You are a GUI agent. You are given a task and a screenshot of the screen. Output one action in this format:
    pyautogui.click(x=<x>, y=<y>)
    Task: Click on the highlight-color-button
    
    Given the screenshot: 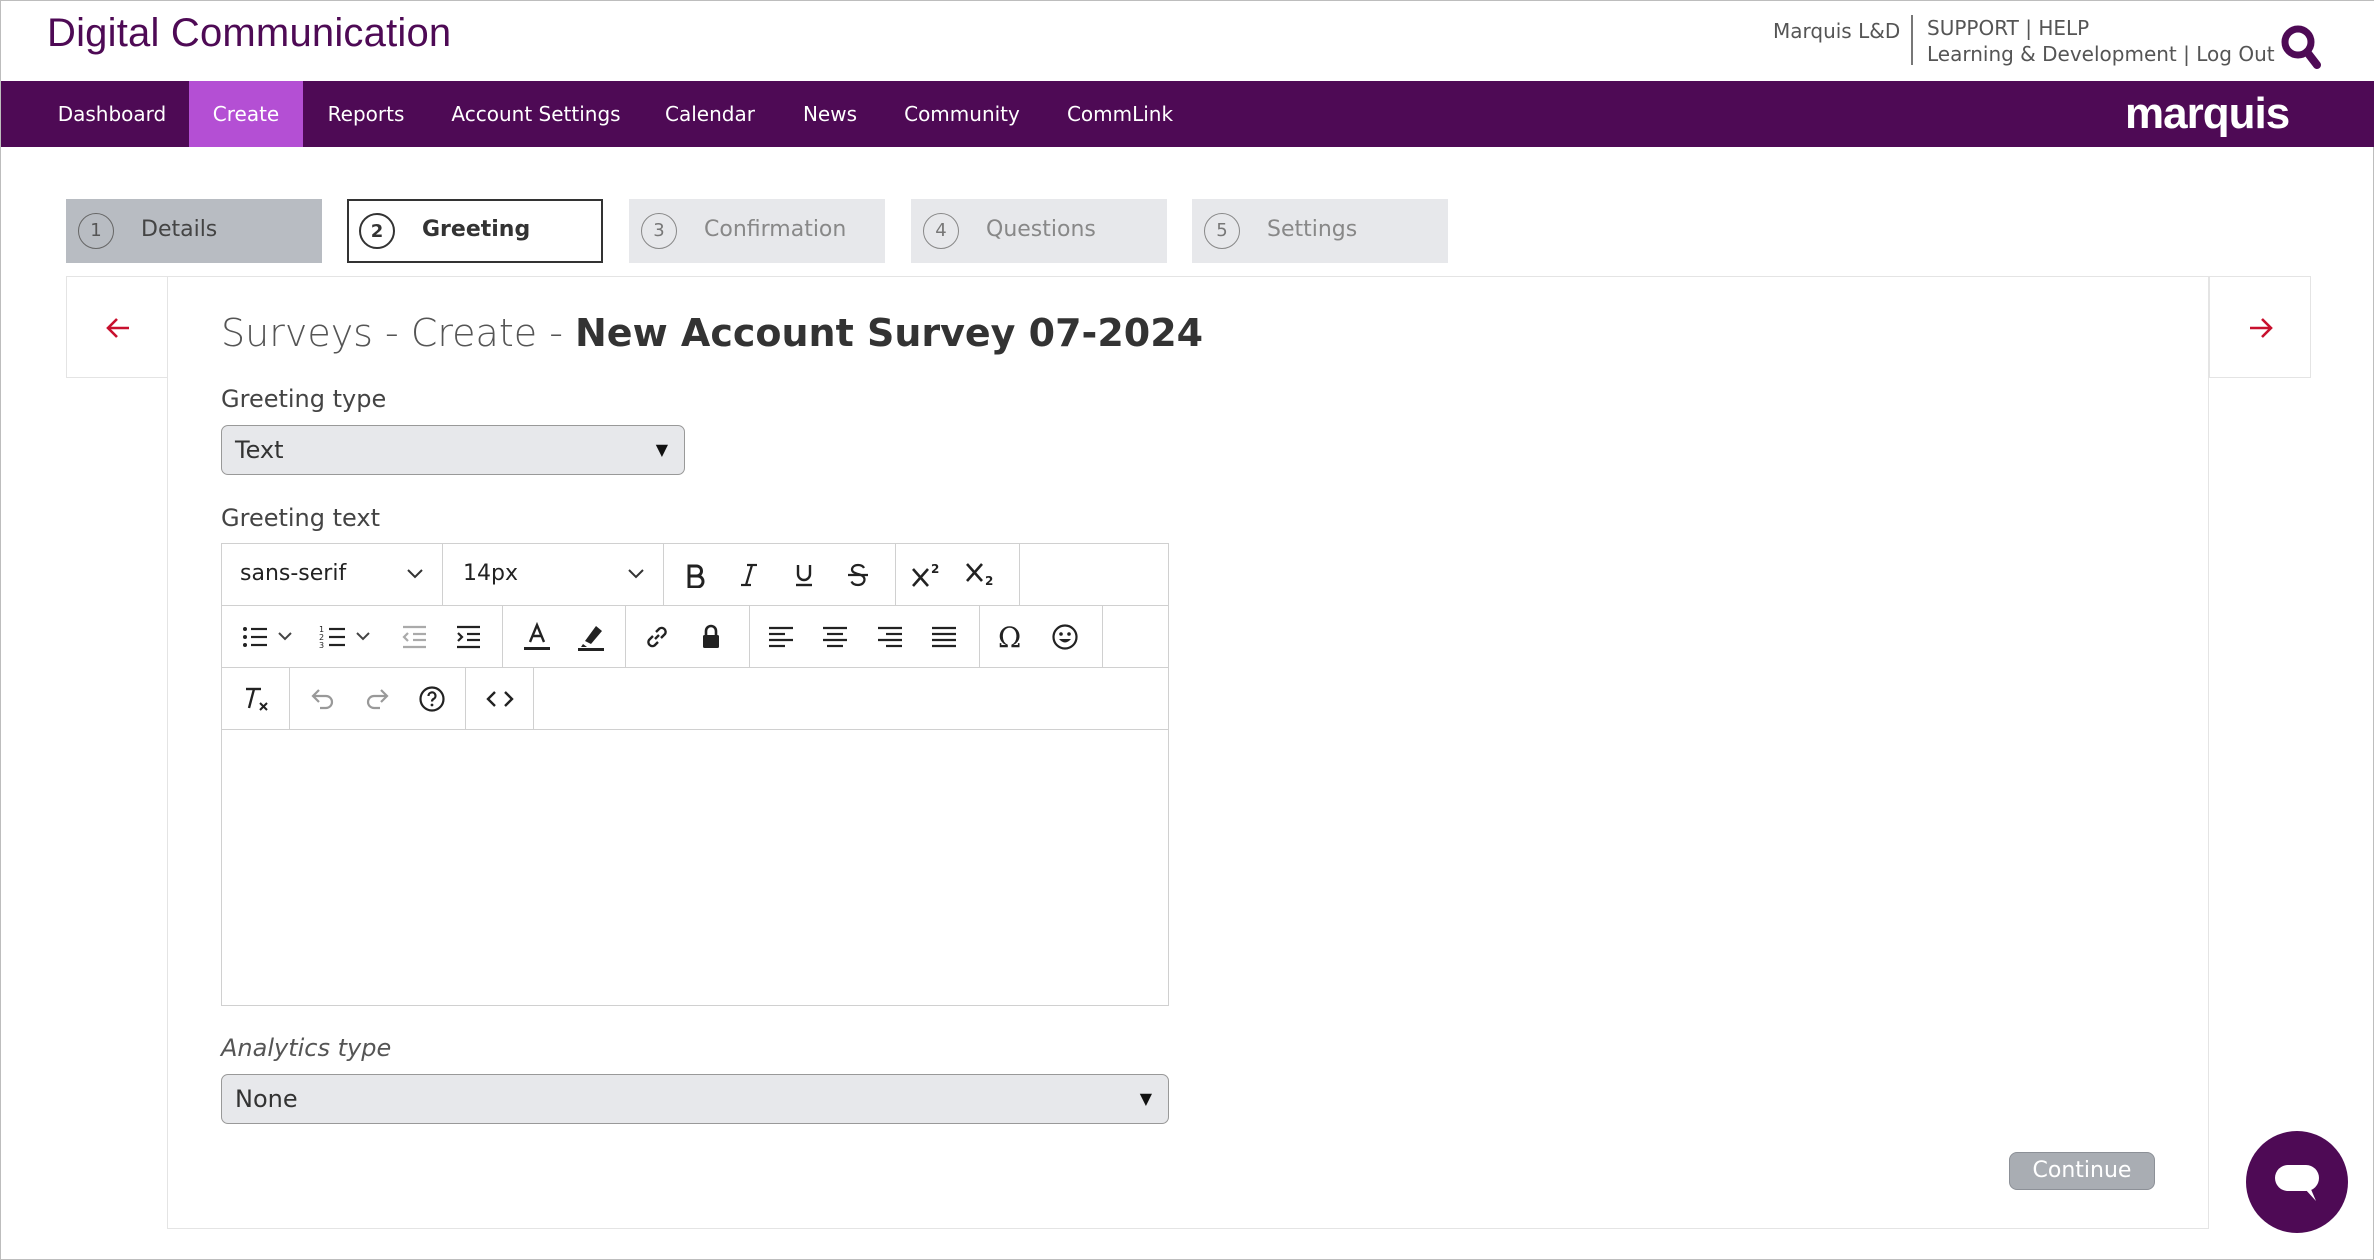 What is the action you would take?
    pyautogui.click(x=591, y=637)
    